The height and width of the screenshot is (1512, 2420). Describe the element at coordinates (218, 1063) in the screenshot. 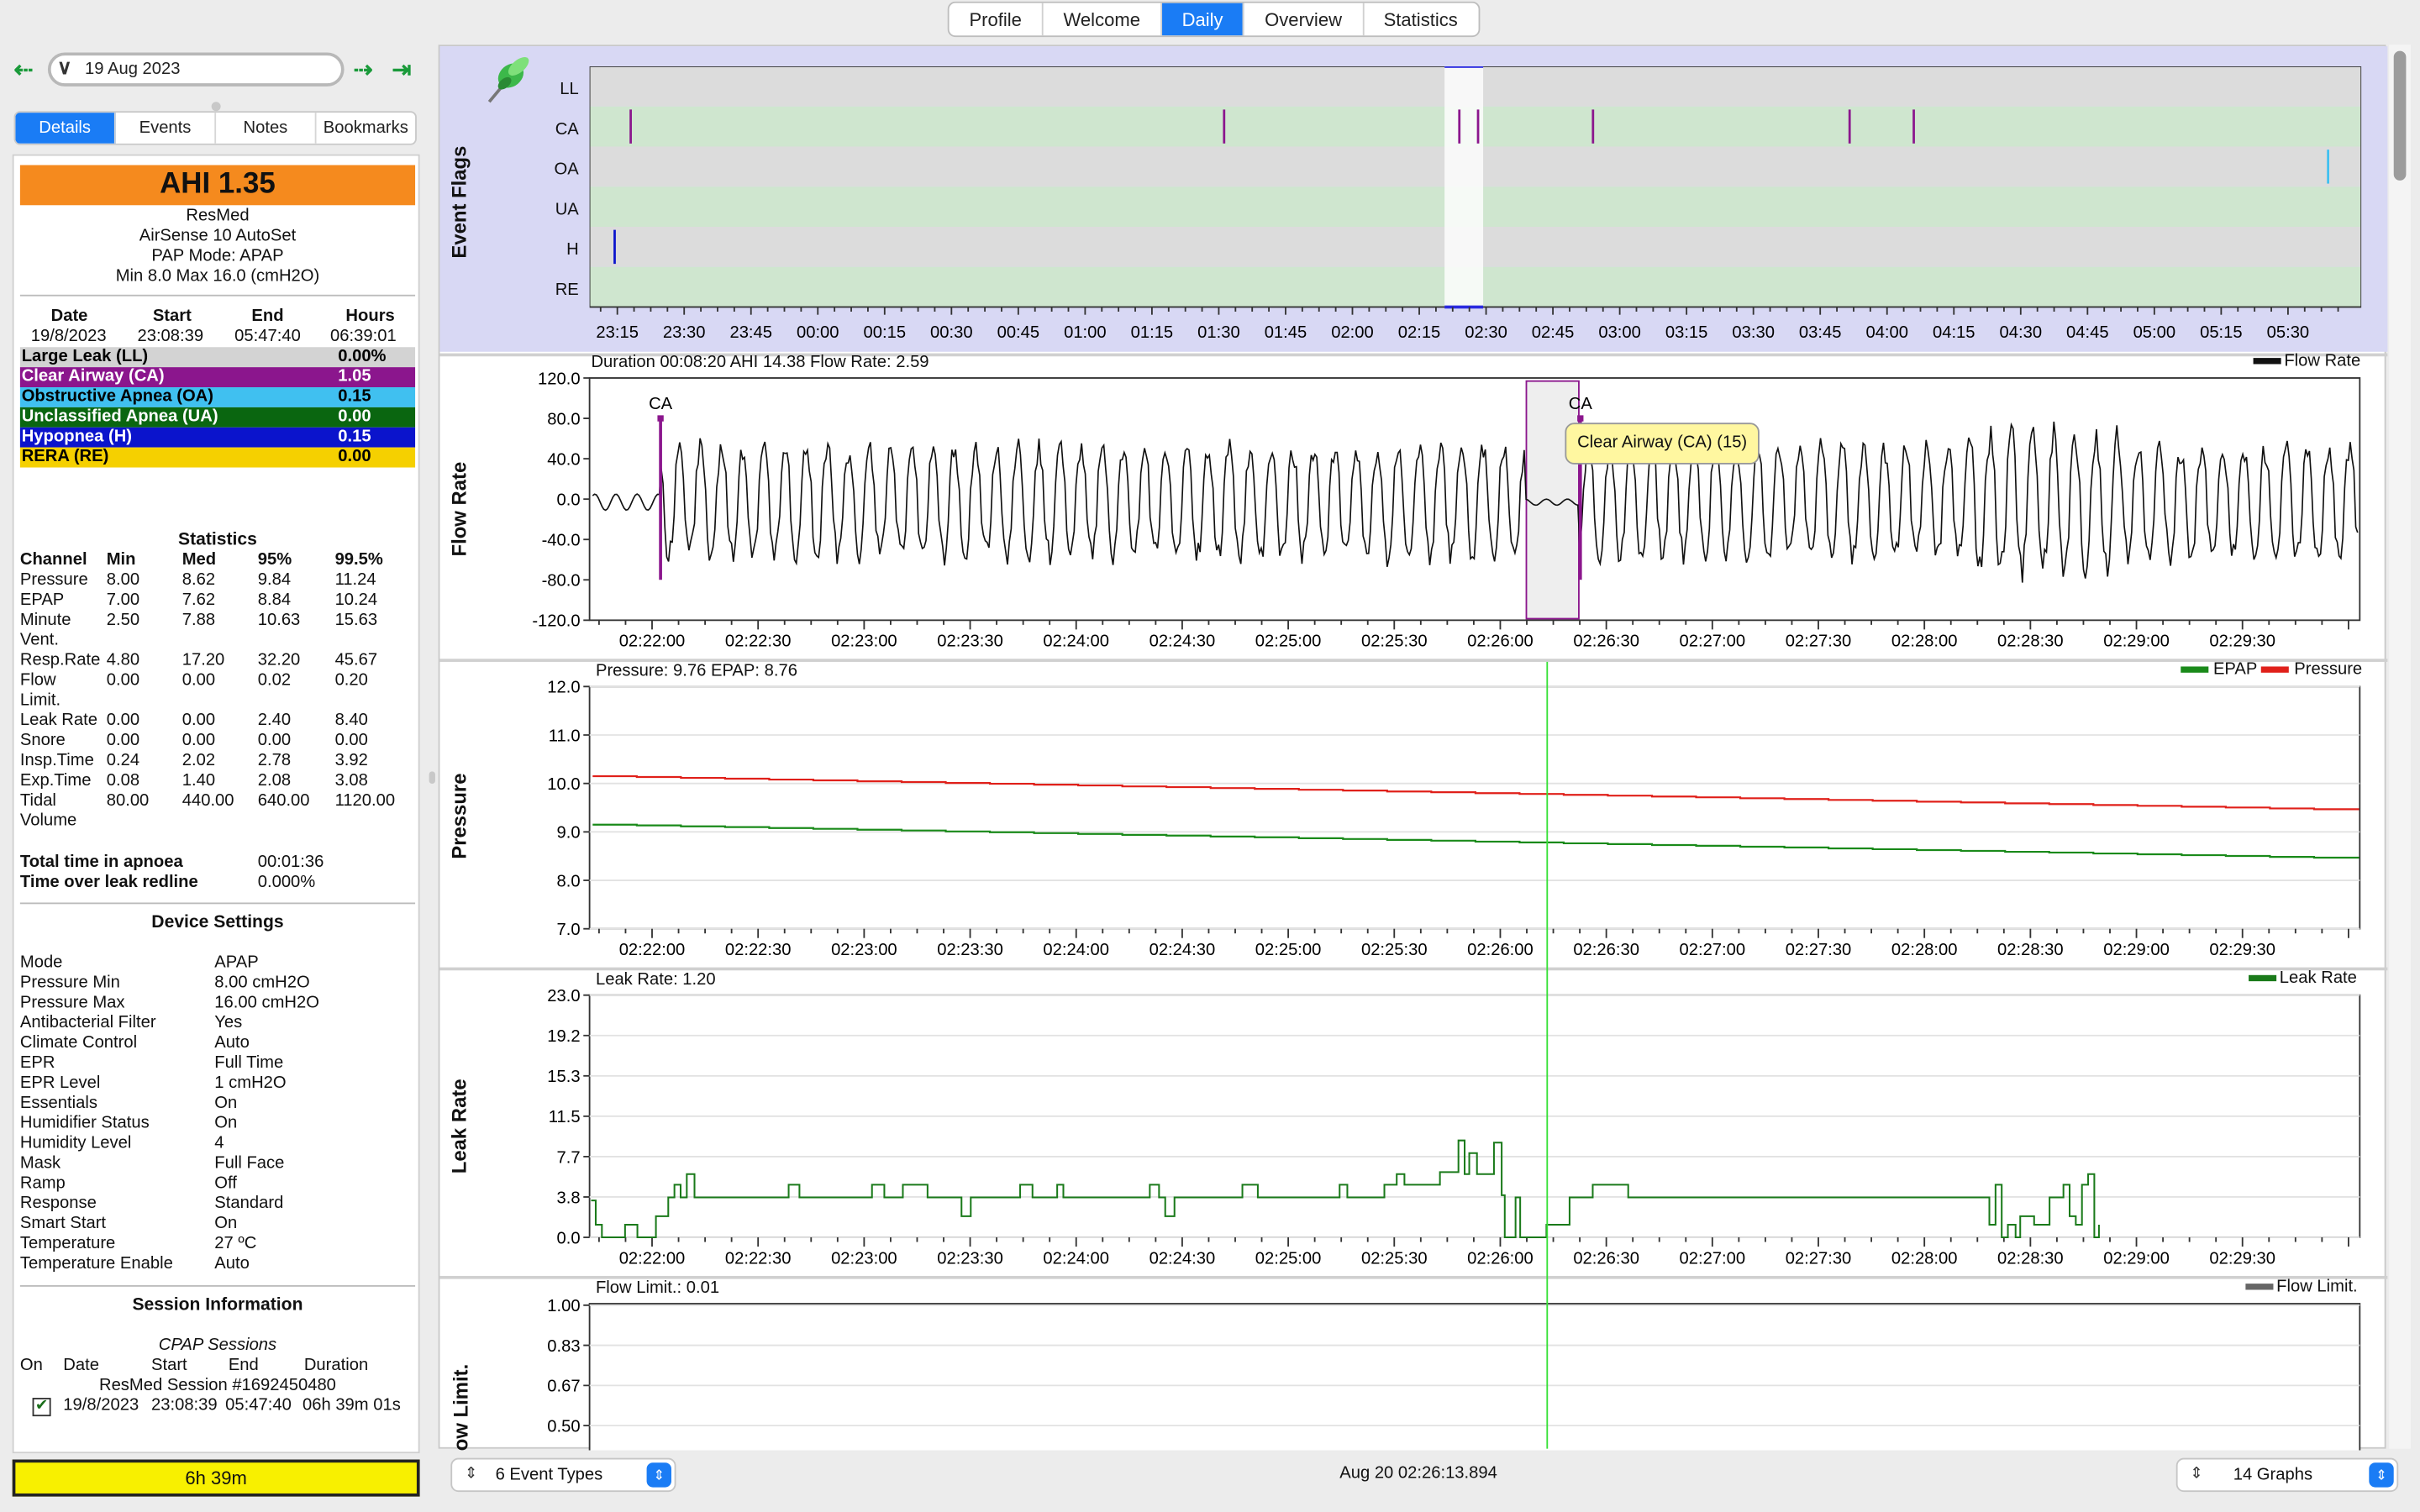

I see `device-setting-row: EPR Full Time` at that location.